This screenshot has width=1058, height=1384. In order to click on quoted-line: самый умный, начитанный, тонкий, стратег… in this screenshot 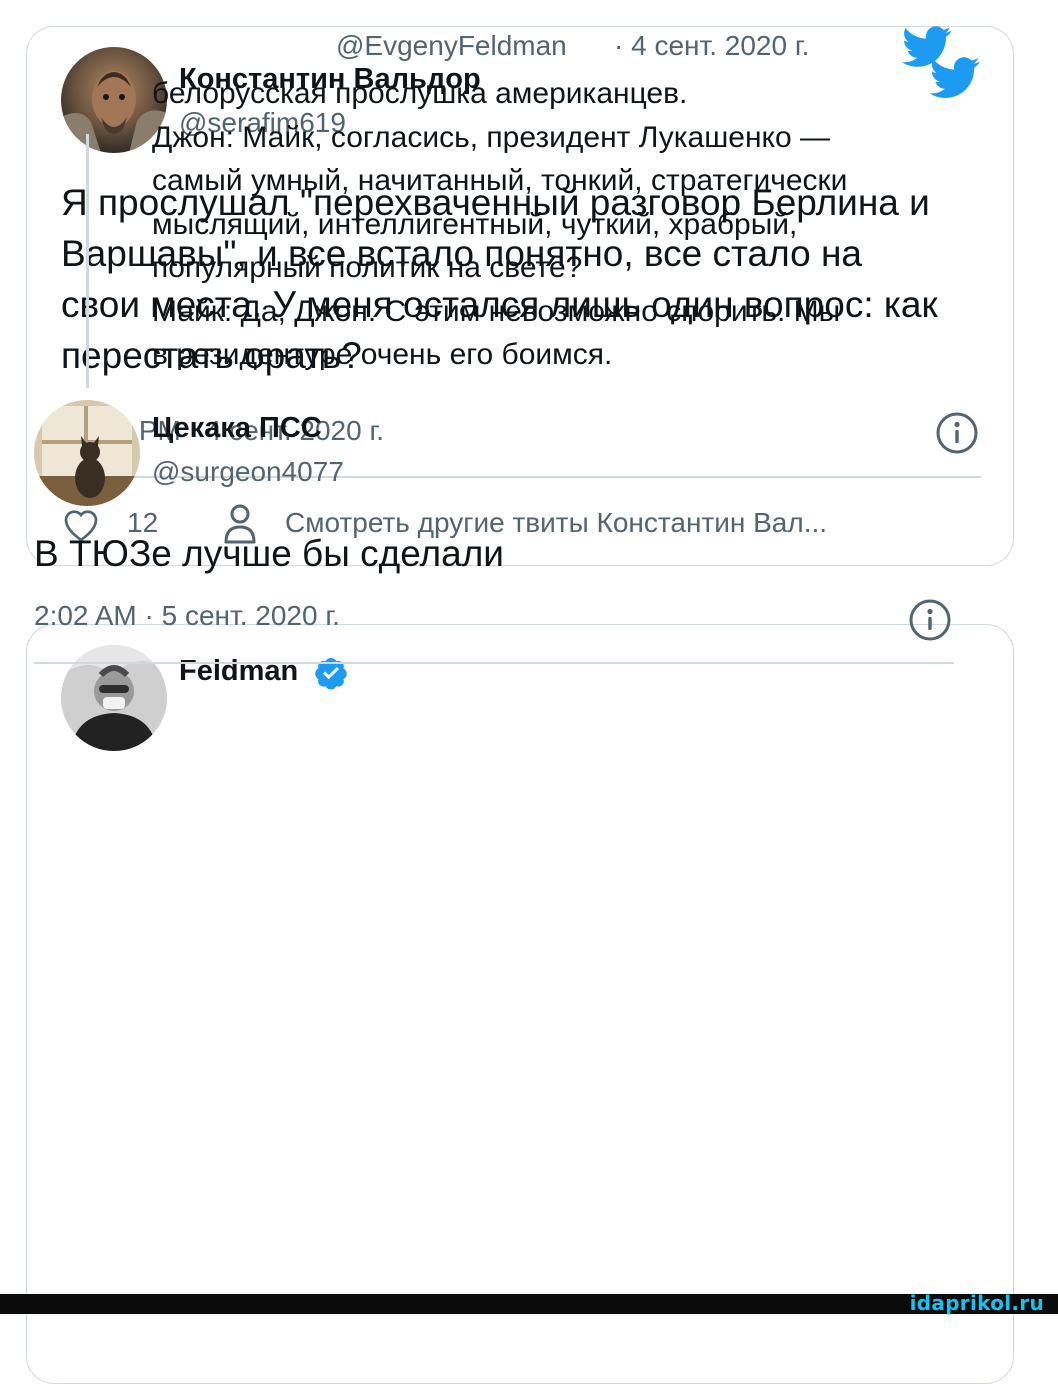, I will do `click(500, 180)`.